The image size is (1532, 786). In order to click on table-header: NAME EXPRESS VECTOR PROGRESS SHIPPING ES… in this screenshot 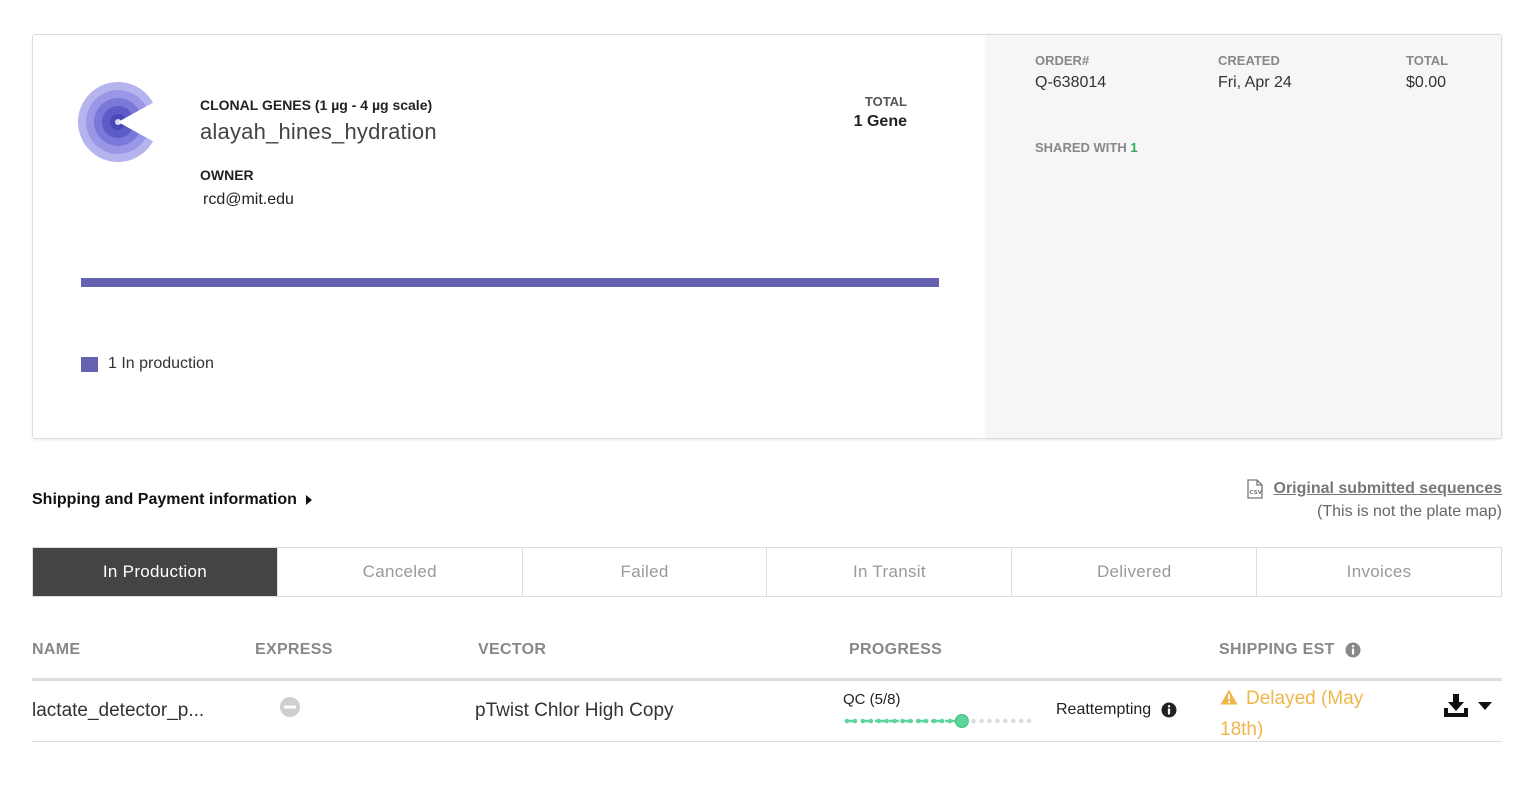, I will do `click(767, 659)`.